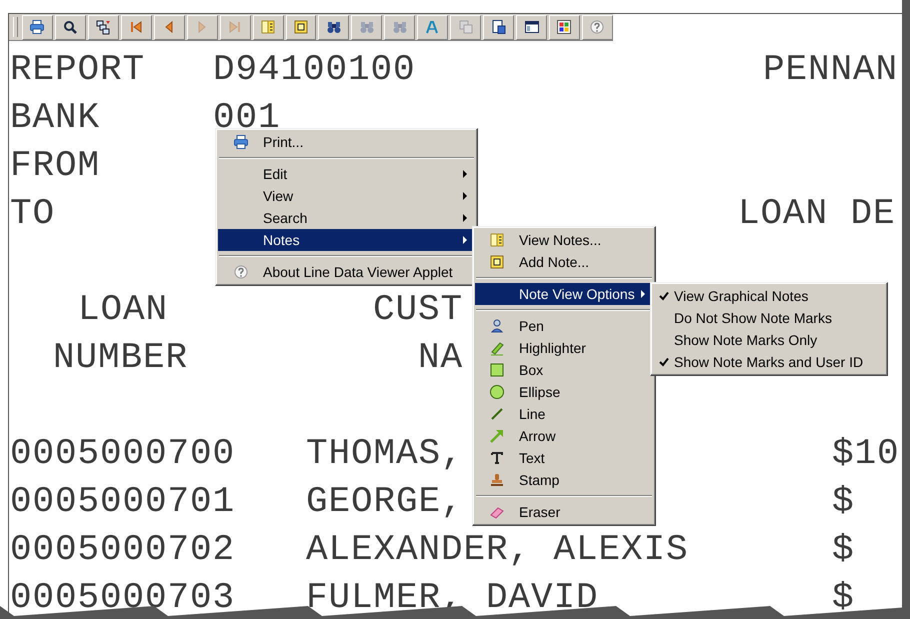 The image size is (910, 619). I want to click on color-grid-icon, so click(564, 27).